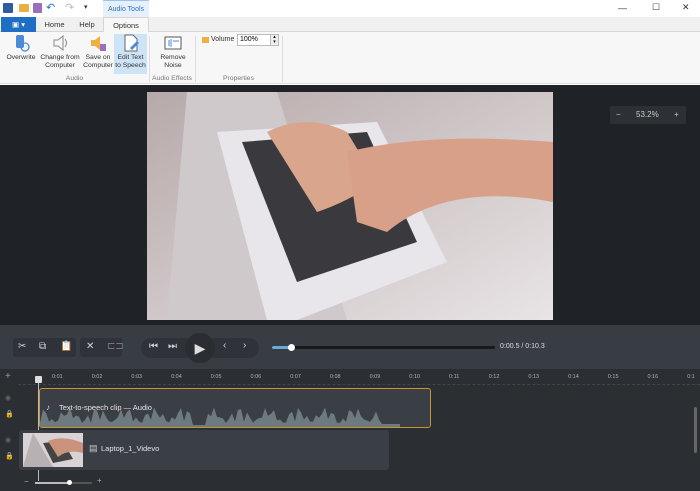 This screenshot has width=700, height=491. I want to click on delete-icon: ✕, so click(90, 346).